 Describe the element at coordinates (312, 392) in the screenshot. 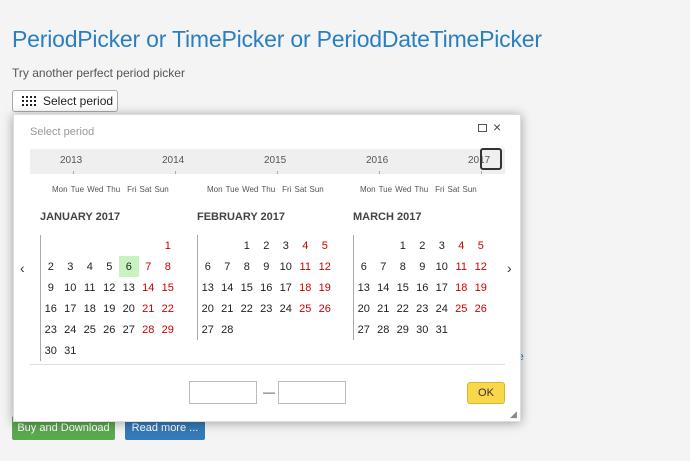

I see `time-to-input` at that location.